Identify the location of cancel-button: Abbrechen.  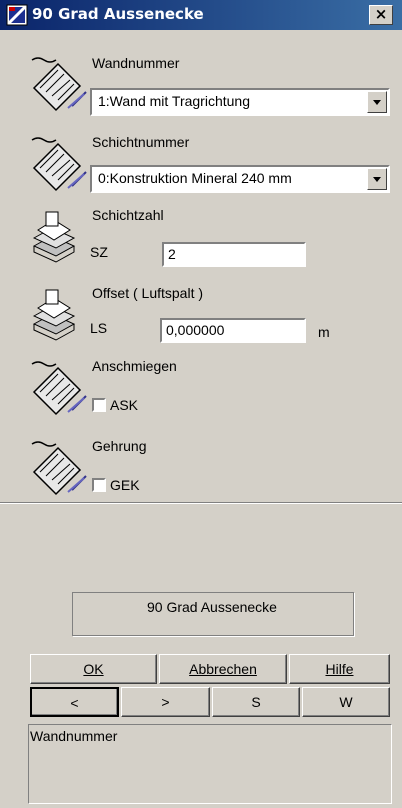
(223, 669).